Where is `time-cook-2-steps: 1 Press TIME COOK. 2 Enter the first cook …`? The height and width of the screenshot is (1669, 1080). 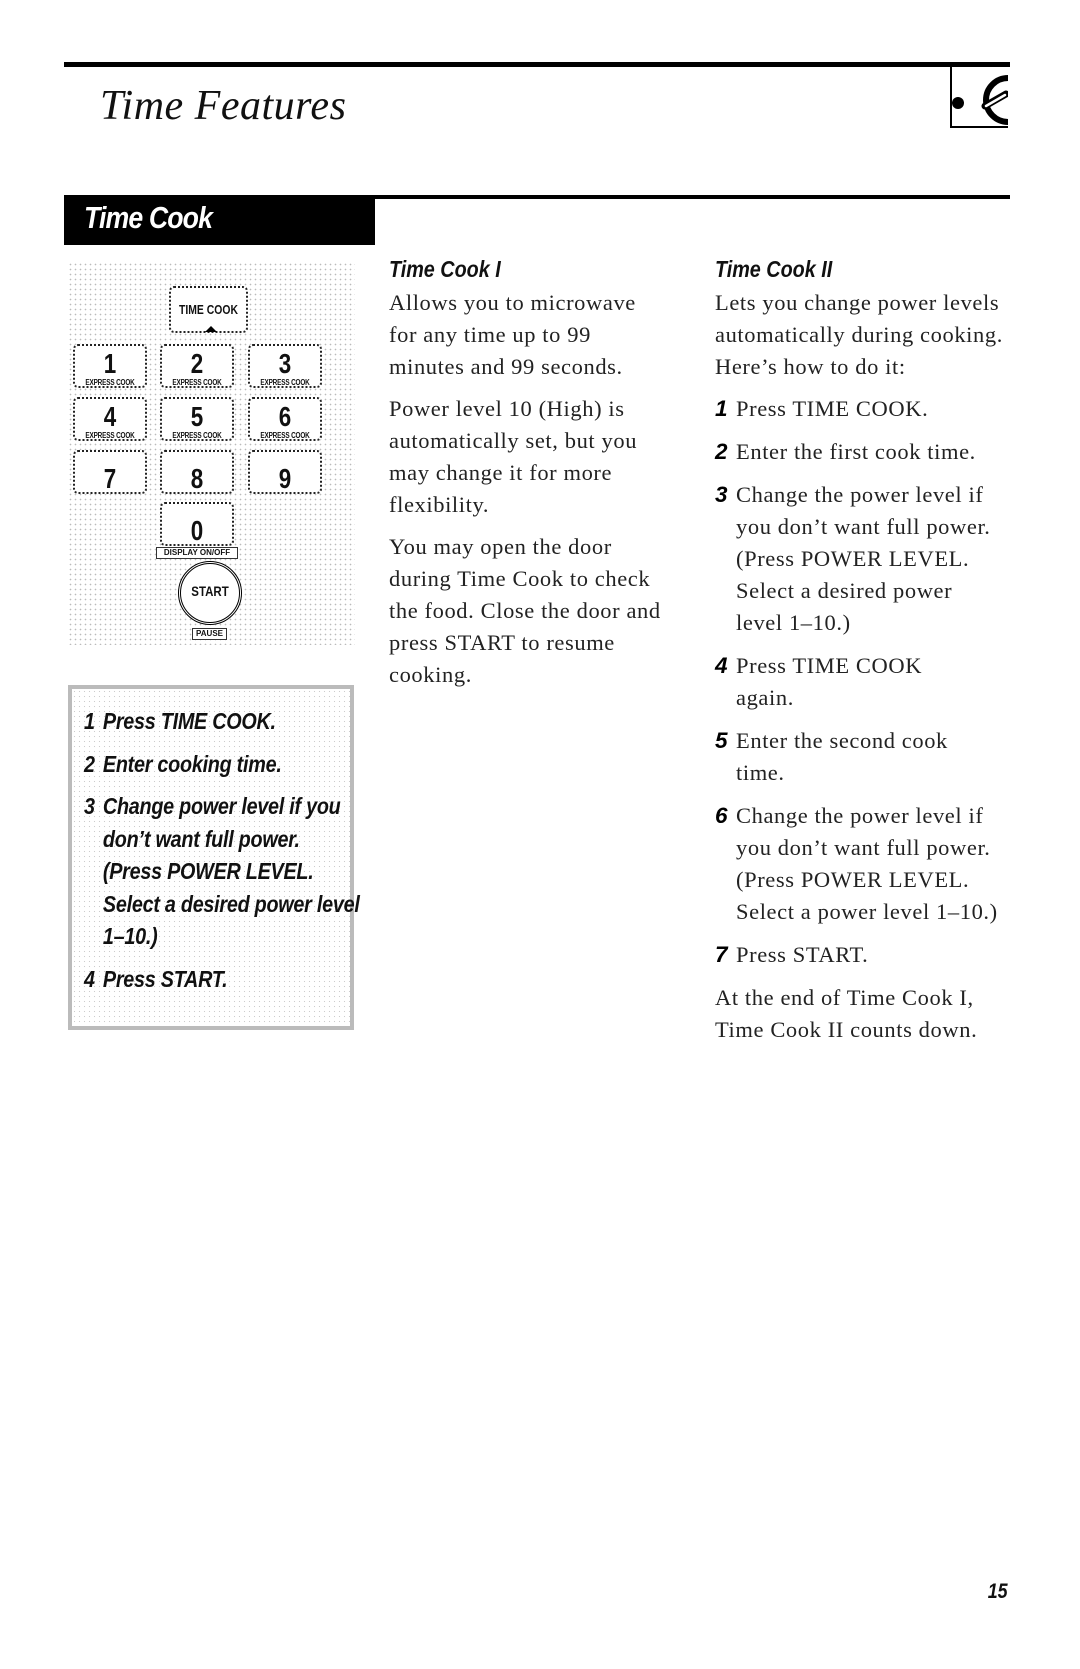 time-cook-2-steps: 1 Press TIME COOK. 2 Enter the first cook … is located at coordinates (865, 682).